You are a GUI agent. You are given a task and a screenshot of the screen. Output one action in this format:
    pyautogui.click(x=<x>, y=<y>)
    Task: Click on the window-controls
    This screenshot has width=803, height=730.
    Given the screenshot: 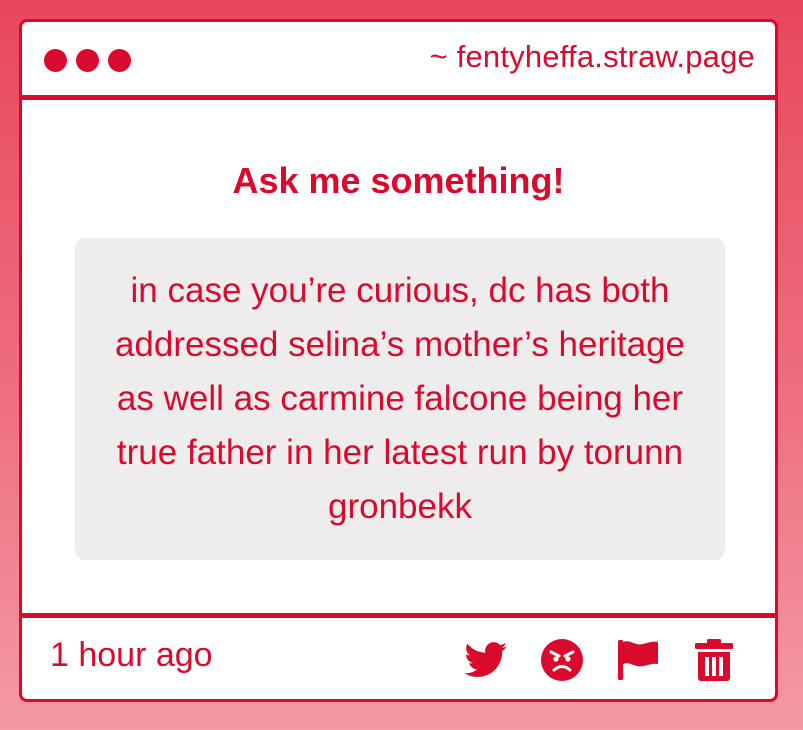 What is the action you would take?
    pyautogui.click(x=87, y=60)
    